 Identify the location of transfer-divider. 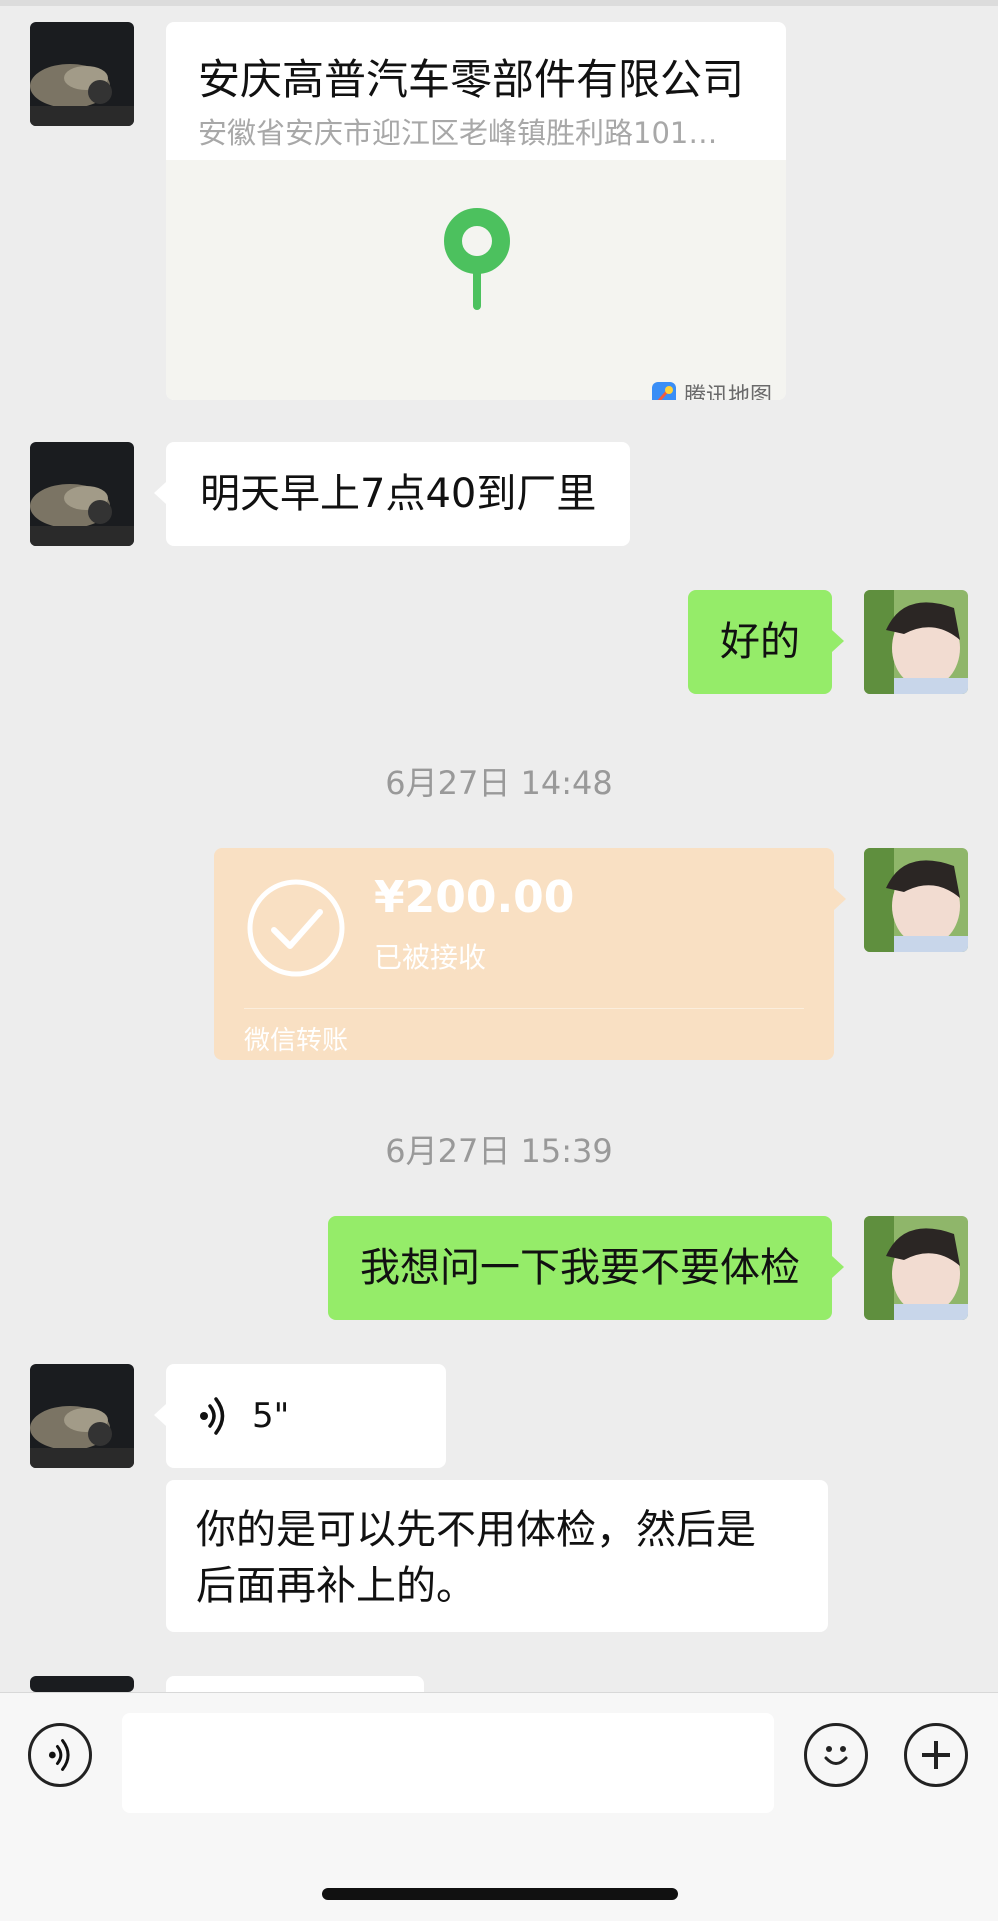
(524, 1008).